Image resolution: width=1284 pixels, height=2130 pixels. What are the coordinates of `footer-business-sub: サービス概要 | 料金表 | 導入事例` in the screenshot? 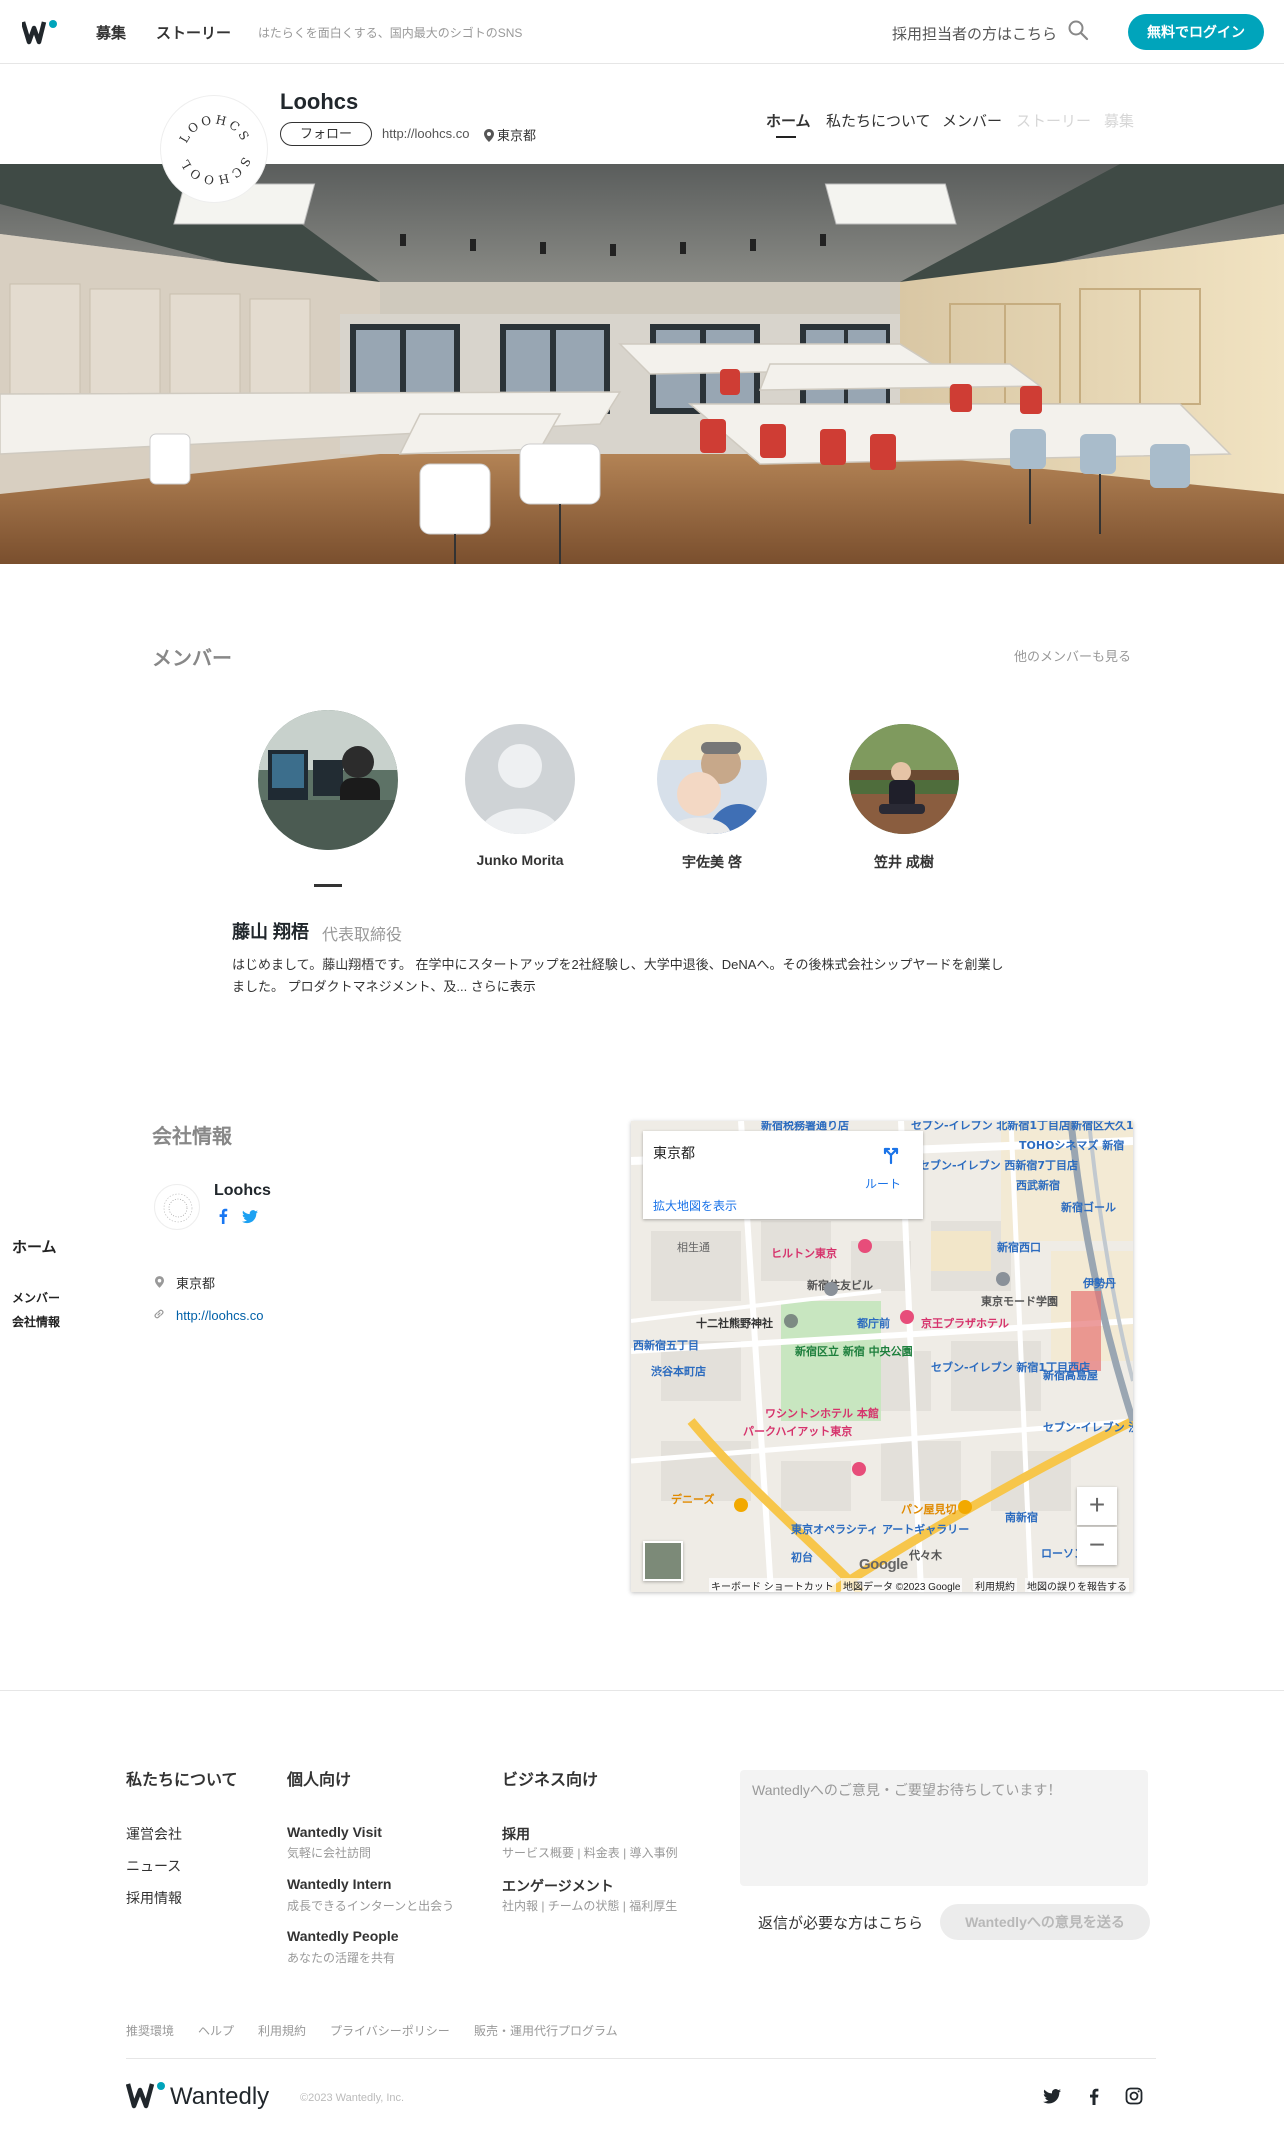 It's located at (590, 1852).